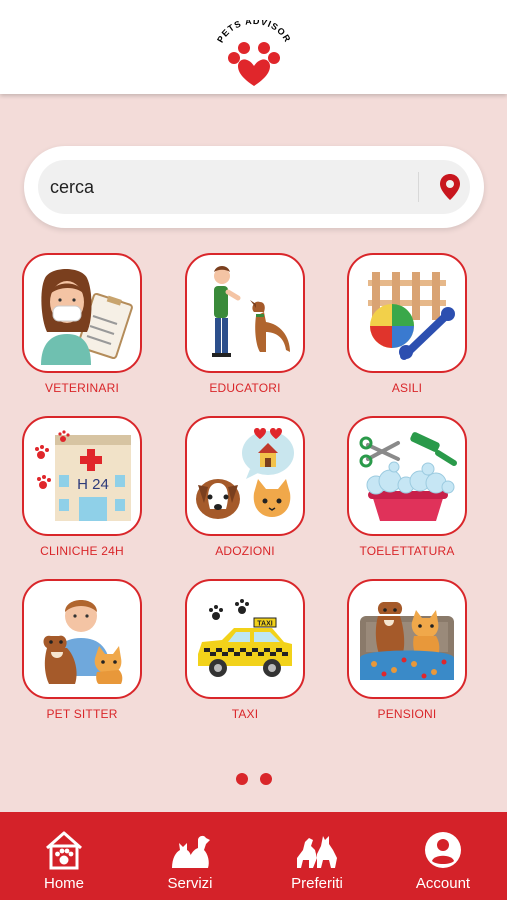 The height and width of the screenshot is (900, 507). I want to click on category-pet-sitter: PET SITTER, so click(84, 653).